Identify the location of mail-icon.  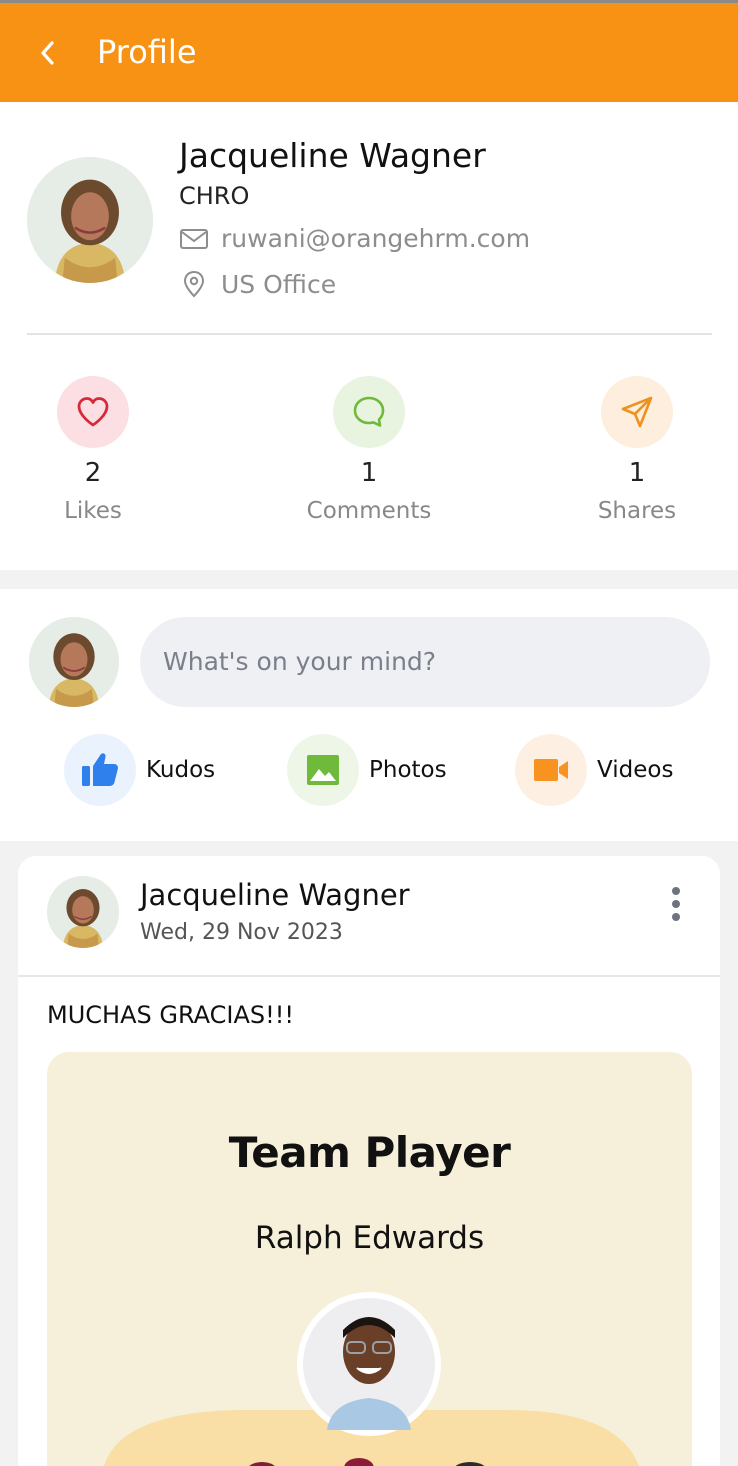
(194, 238).